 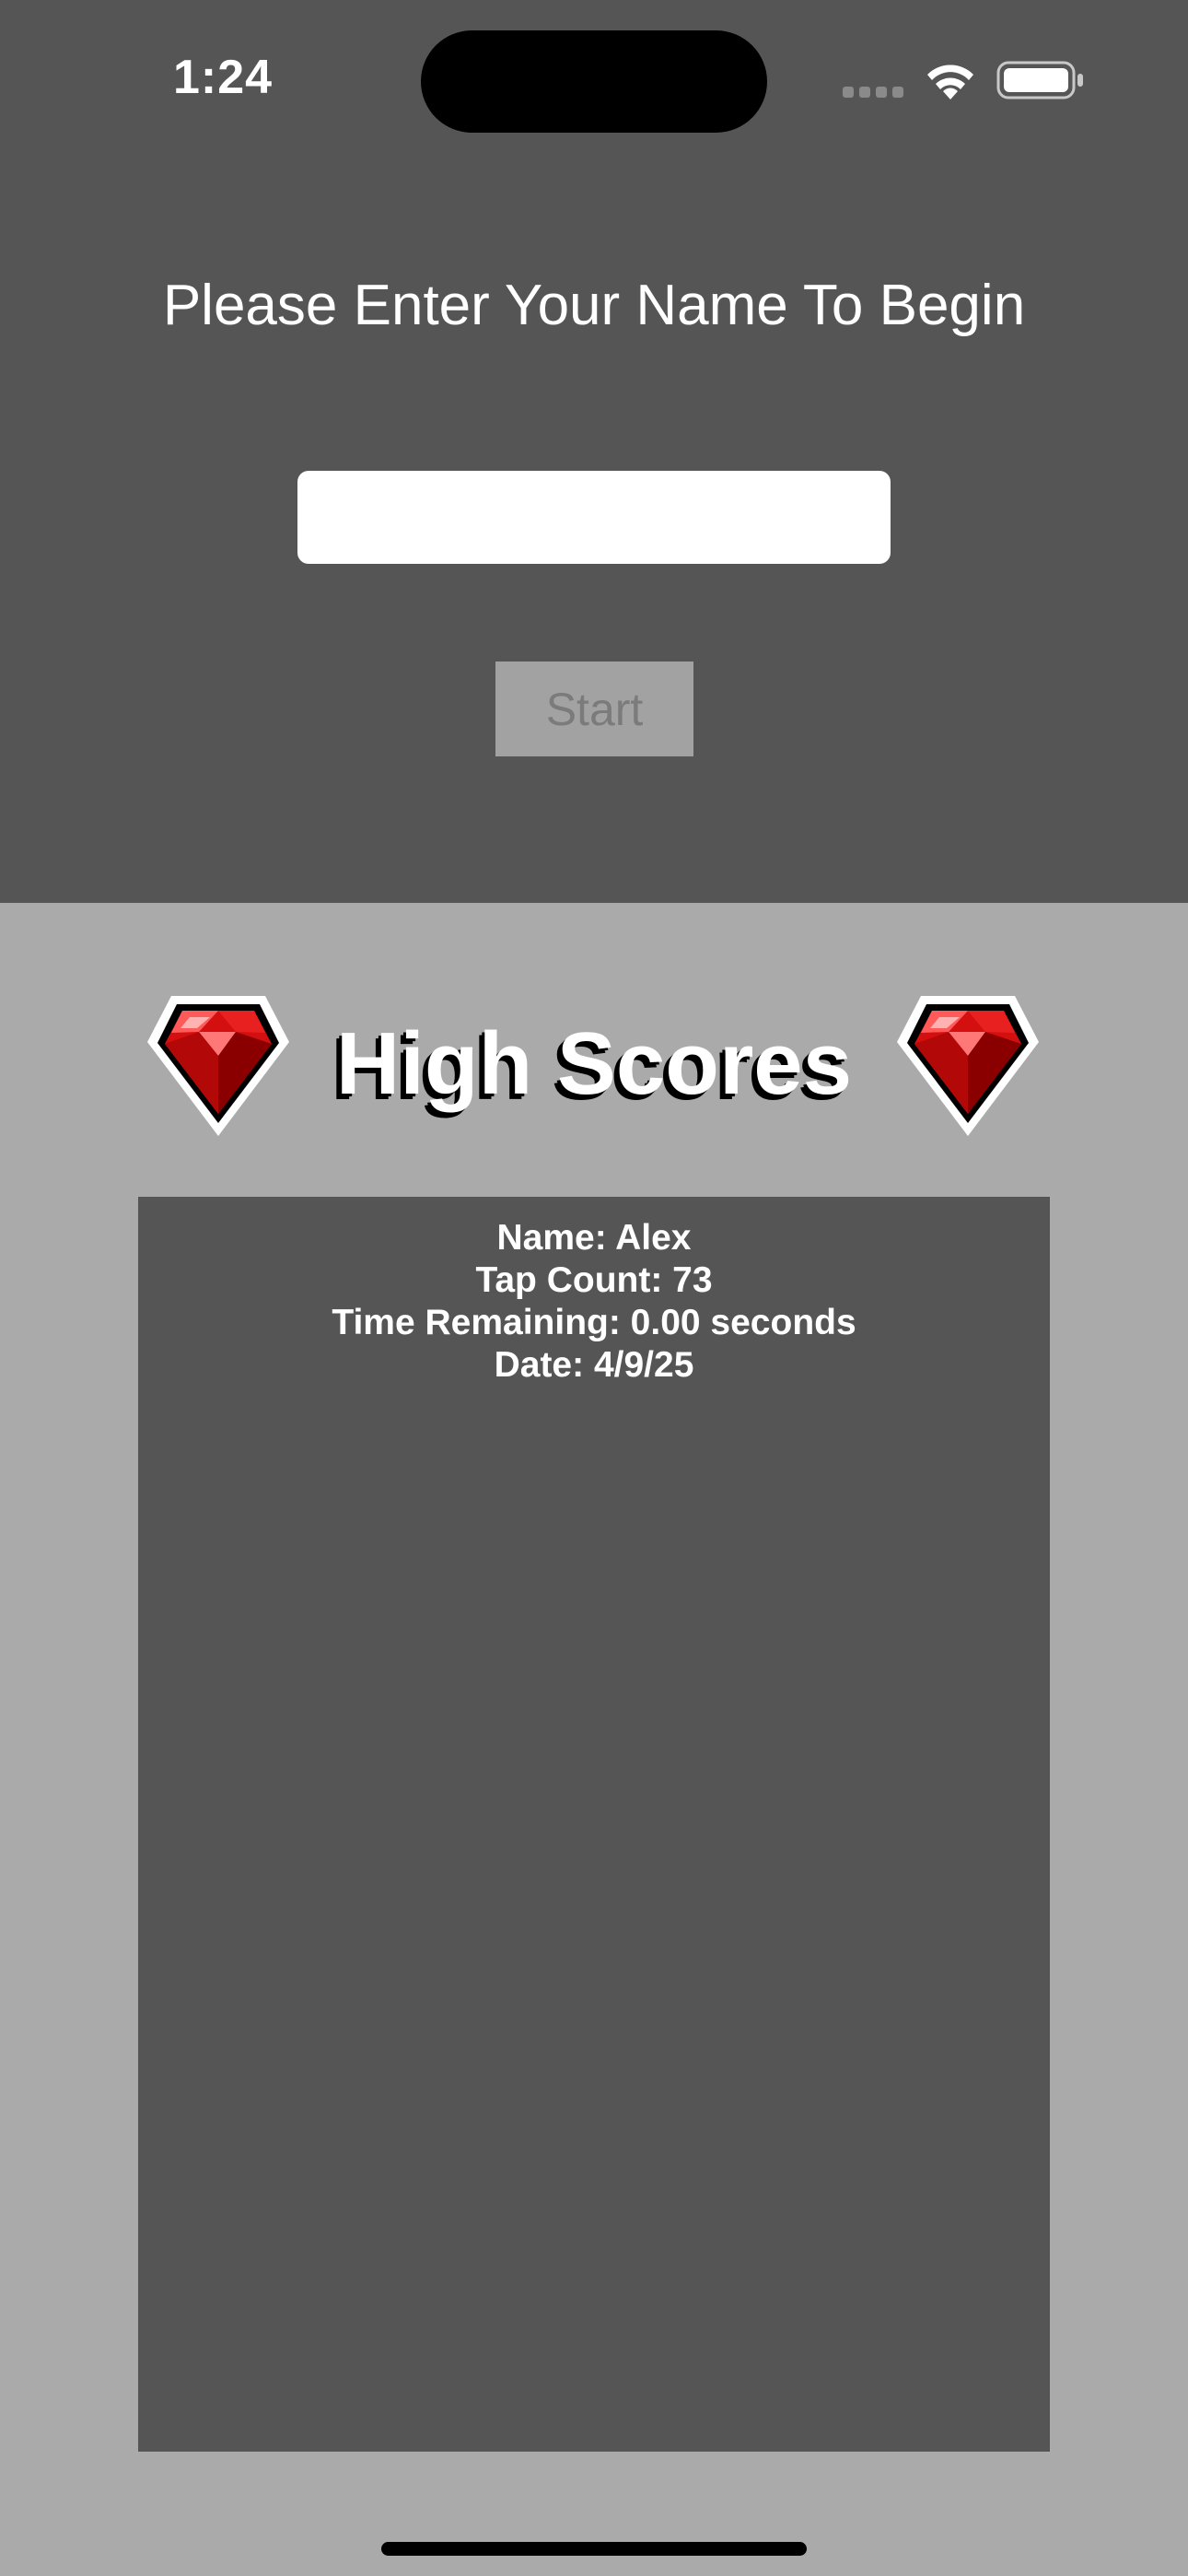 What do you see at coordinates (1039, 80) in the screenshot?
I see `battery-icon` at bounding box center [1039, 80].